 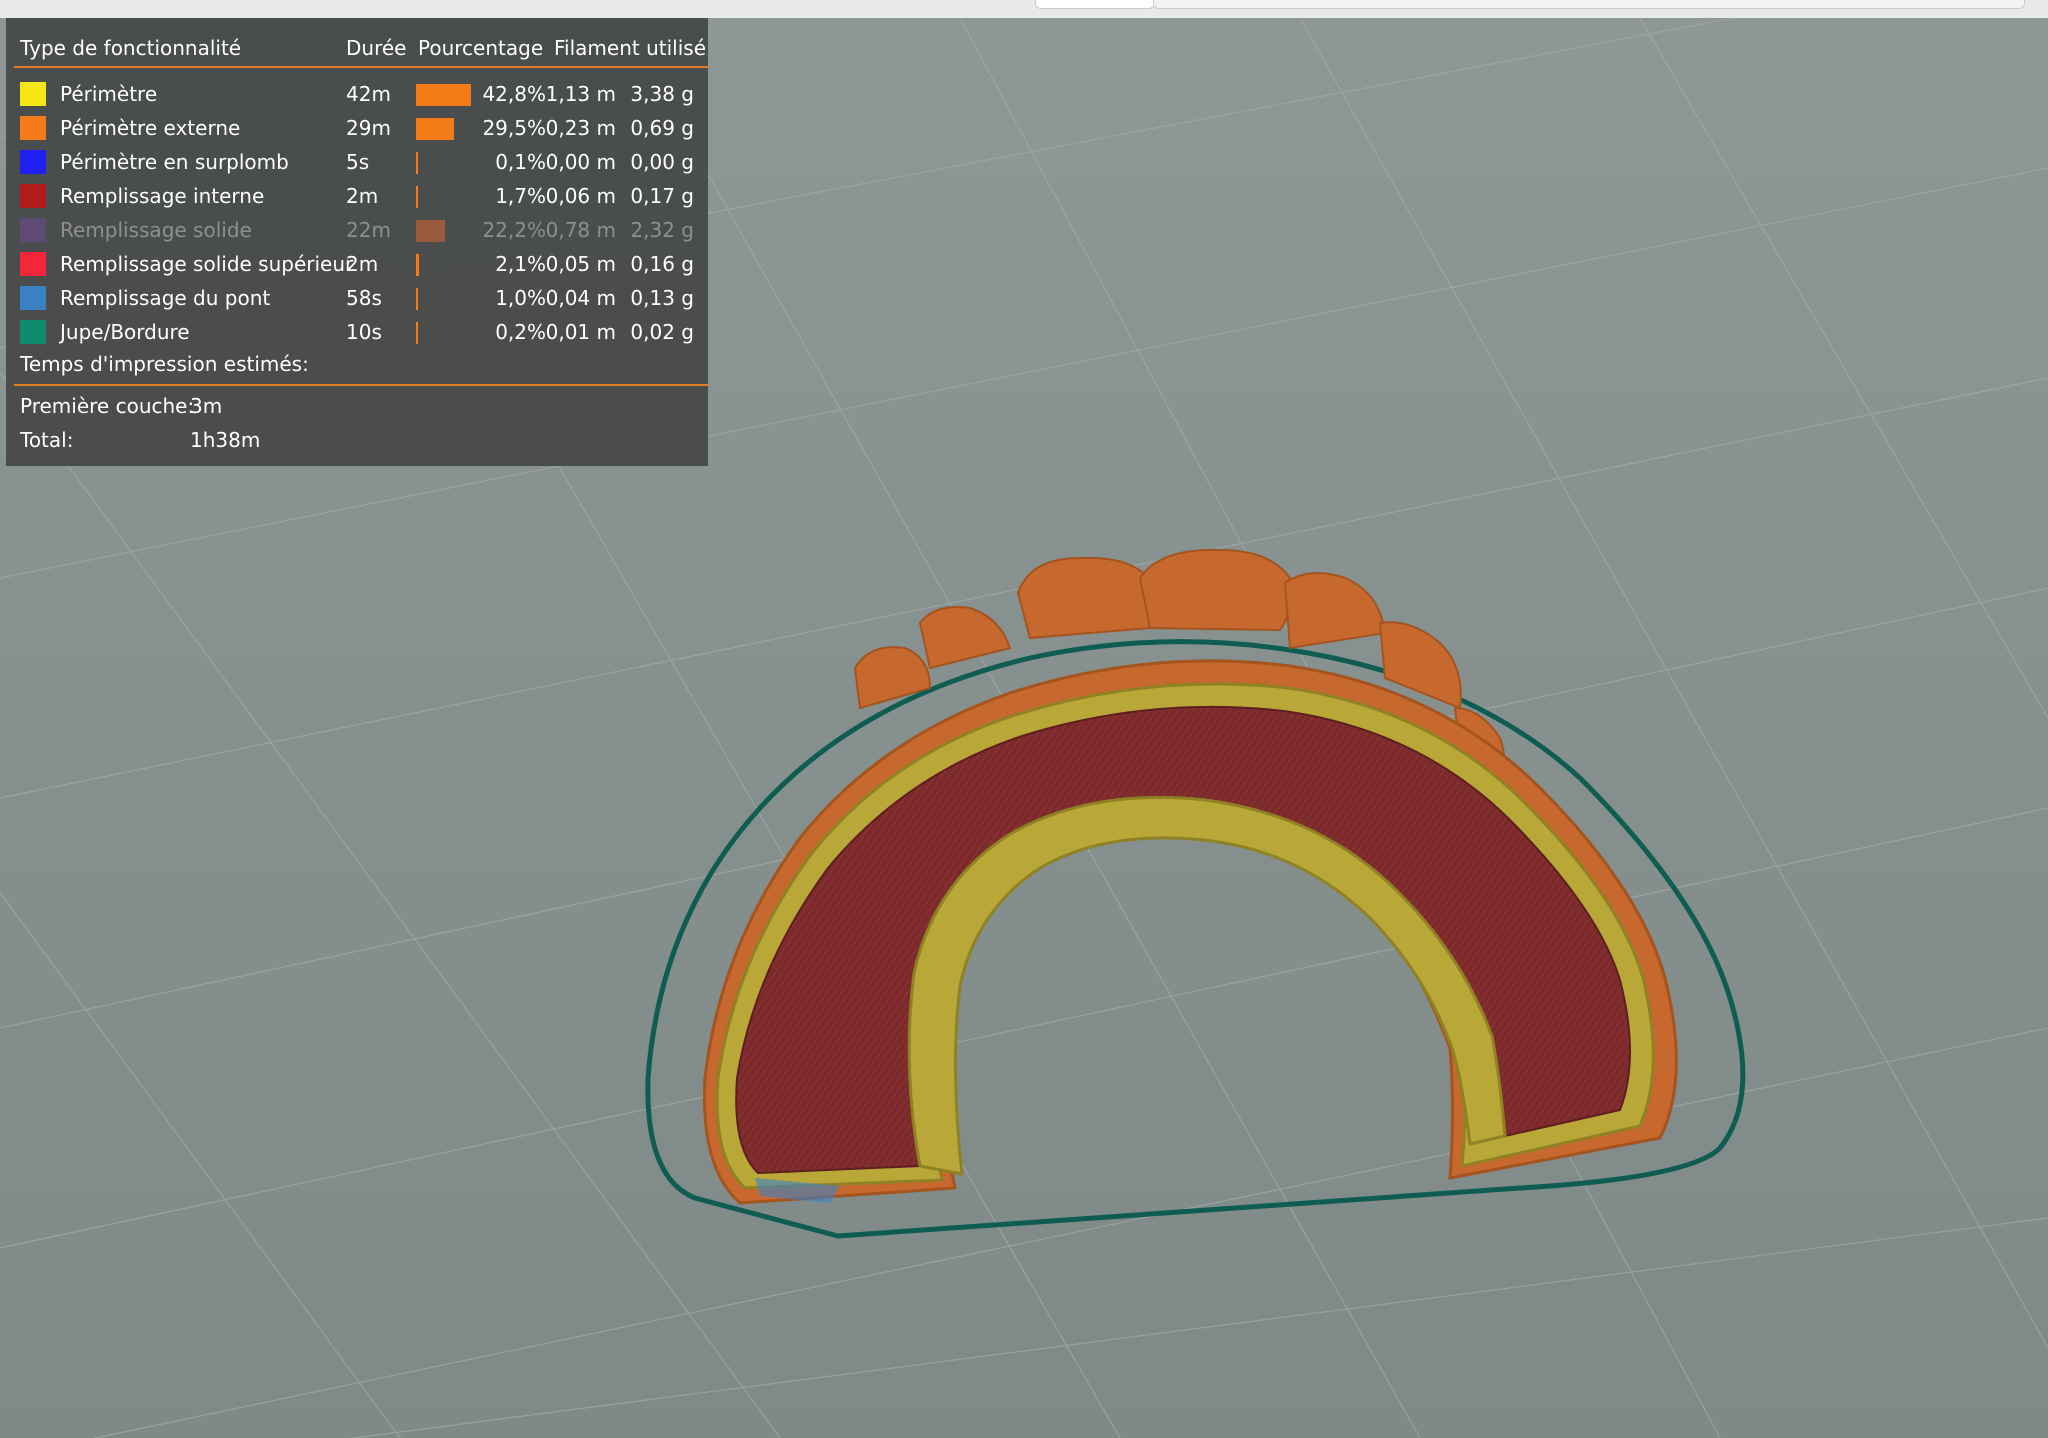 I want to click on legend-row: Remplissage du pont 58s 1,0% 0,04 m 0,13 g, so click(x=357, y=298).